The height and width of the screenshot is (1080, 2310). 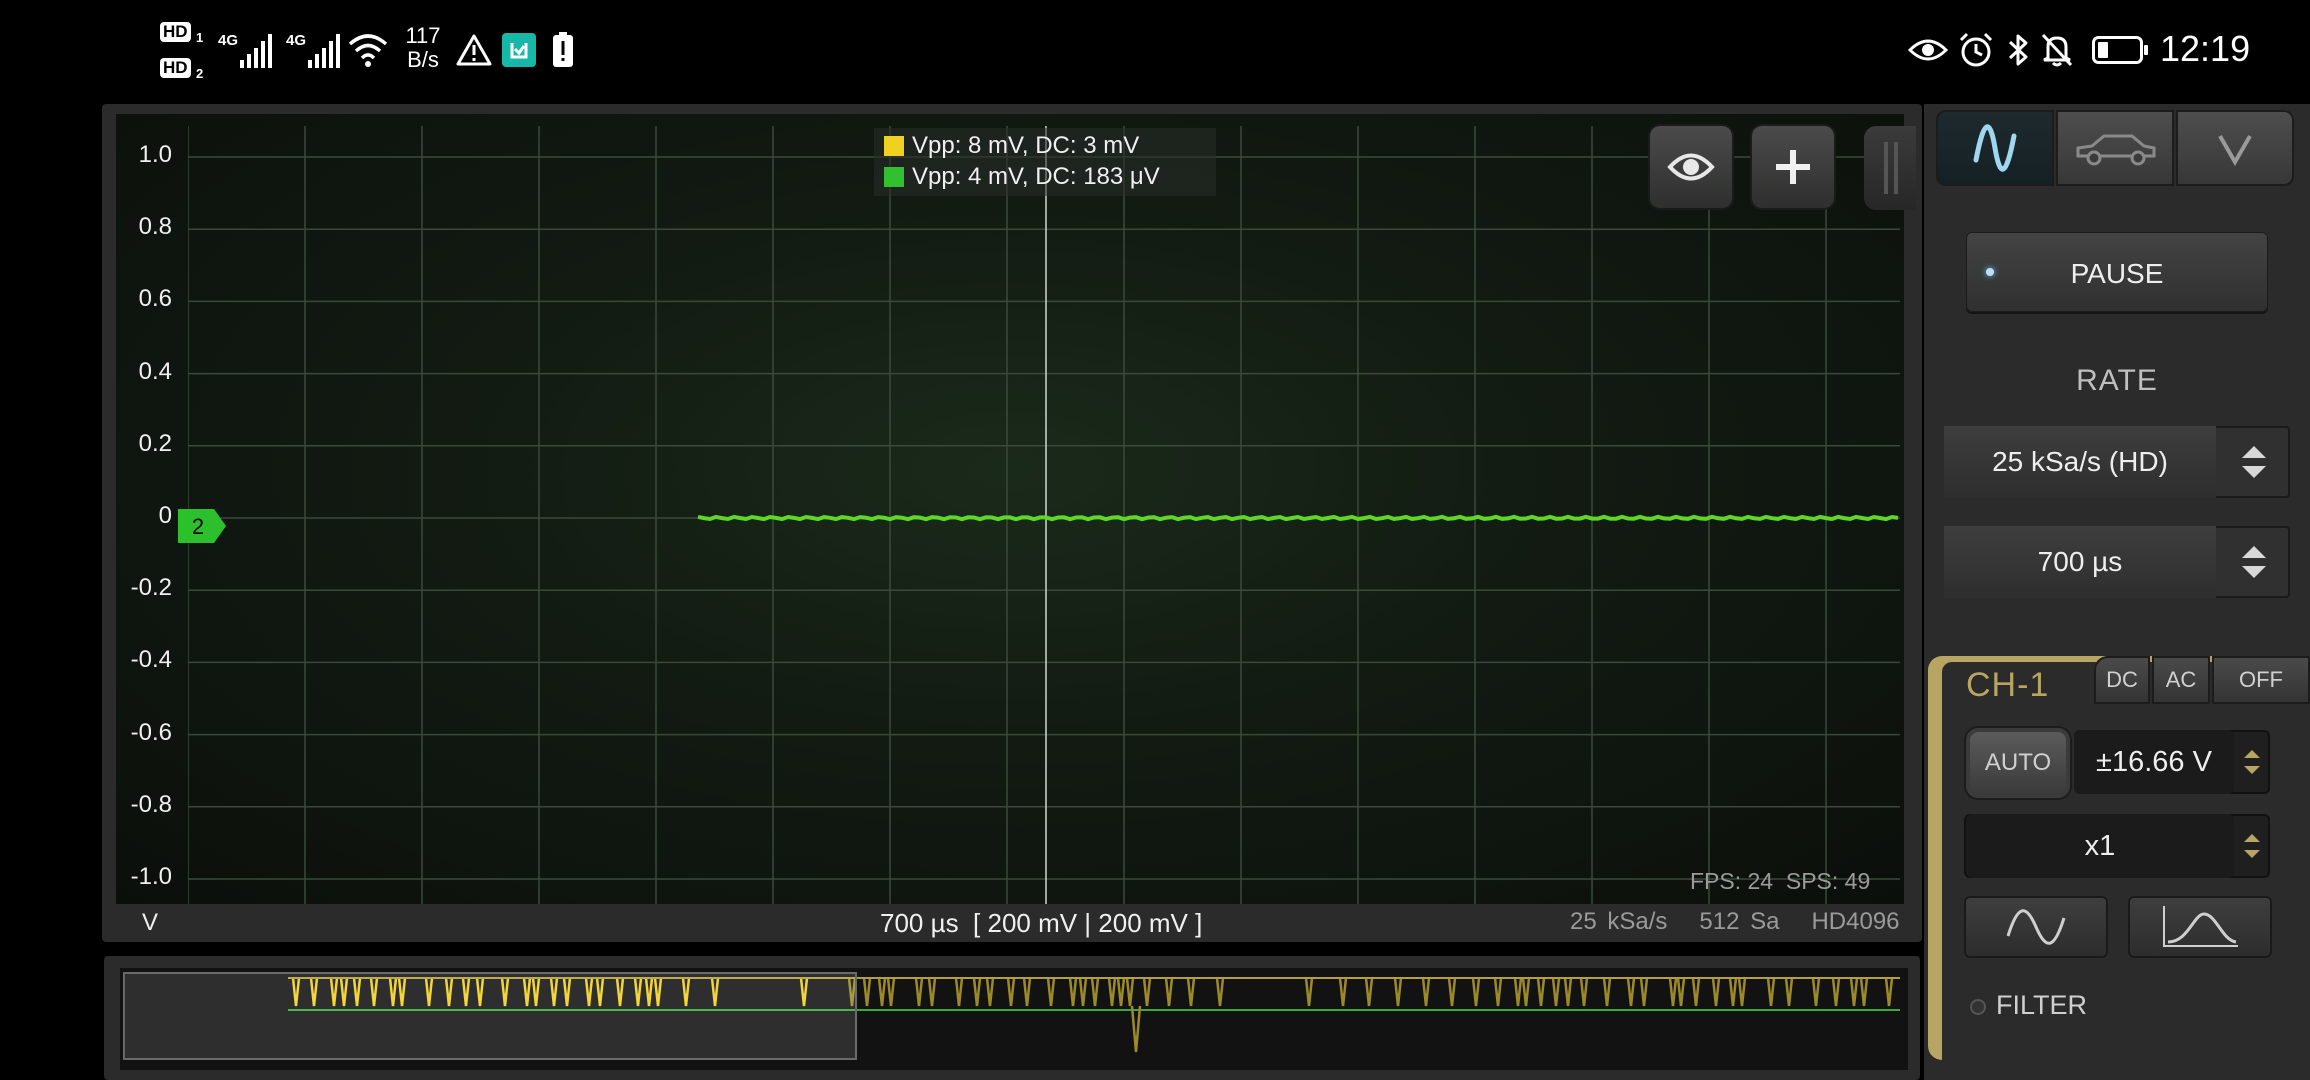 I want to click on status-bar: HD 1 HD 2 4G 4G 117 B/s 12:19, so click(x=1155, y=50).